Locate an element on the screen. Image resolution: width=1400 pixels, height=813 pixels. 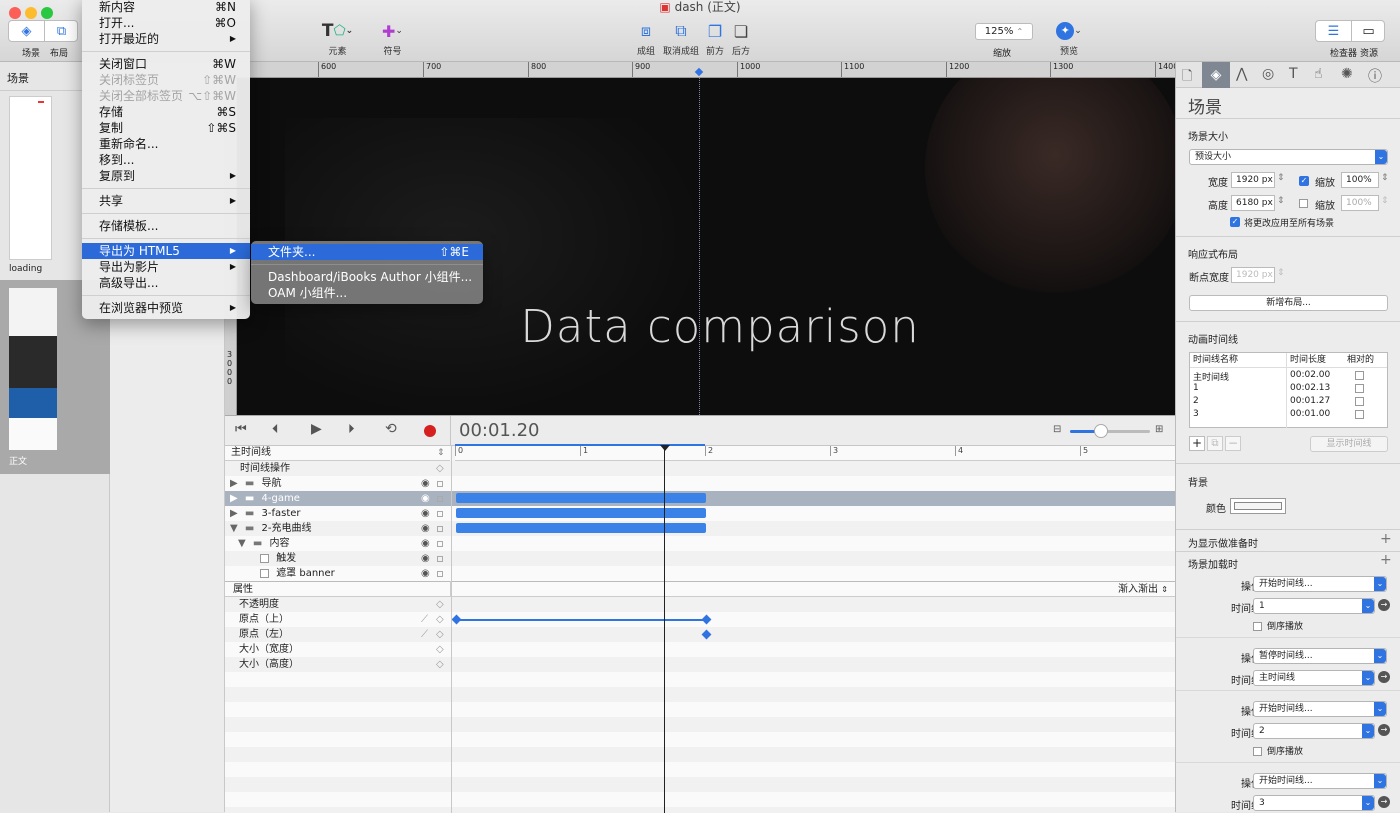
timeline-zoom-slider is located at coordinates (1110, 431).